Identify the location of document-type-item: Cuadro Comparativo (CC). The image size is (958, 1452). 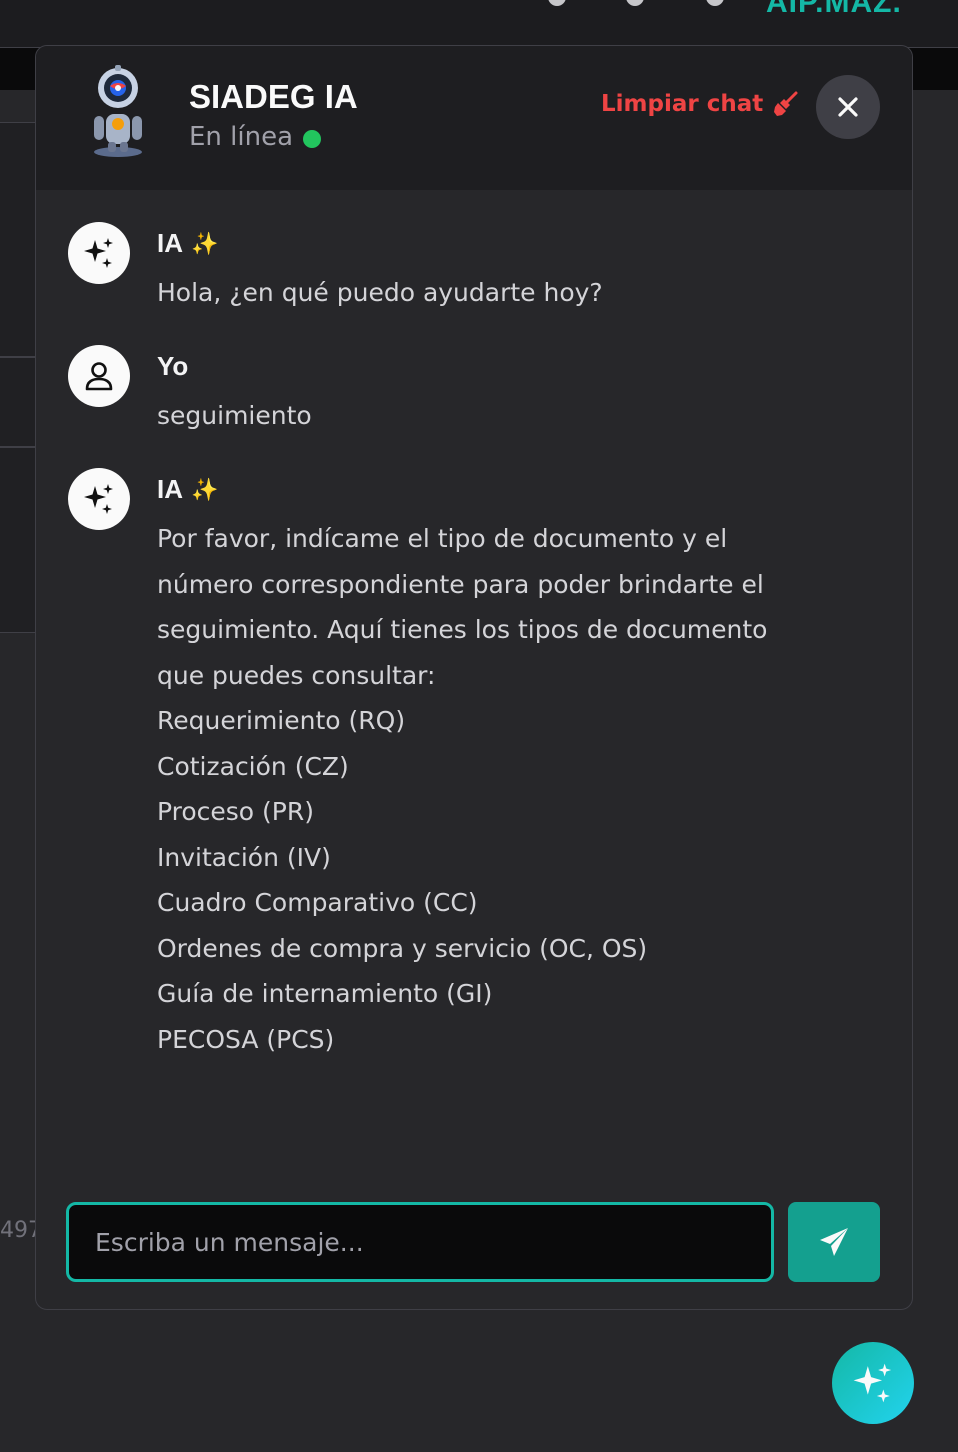
(317, 902).